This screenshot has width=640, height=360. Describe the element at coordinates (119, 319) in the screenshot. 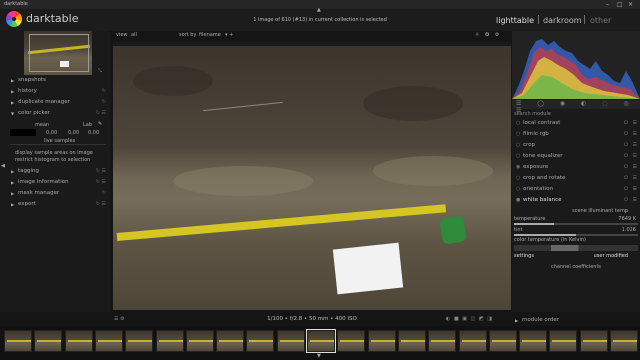

I see `bottom-left-icons: ☰ ⚙` at that location.